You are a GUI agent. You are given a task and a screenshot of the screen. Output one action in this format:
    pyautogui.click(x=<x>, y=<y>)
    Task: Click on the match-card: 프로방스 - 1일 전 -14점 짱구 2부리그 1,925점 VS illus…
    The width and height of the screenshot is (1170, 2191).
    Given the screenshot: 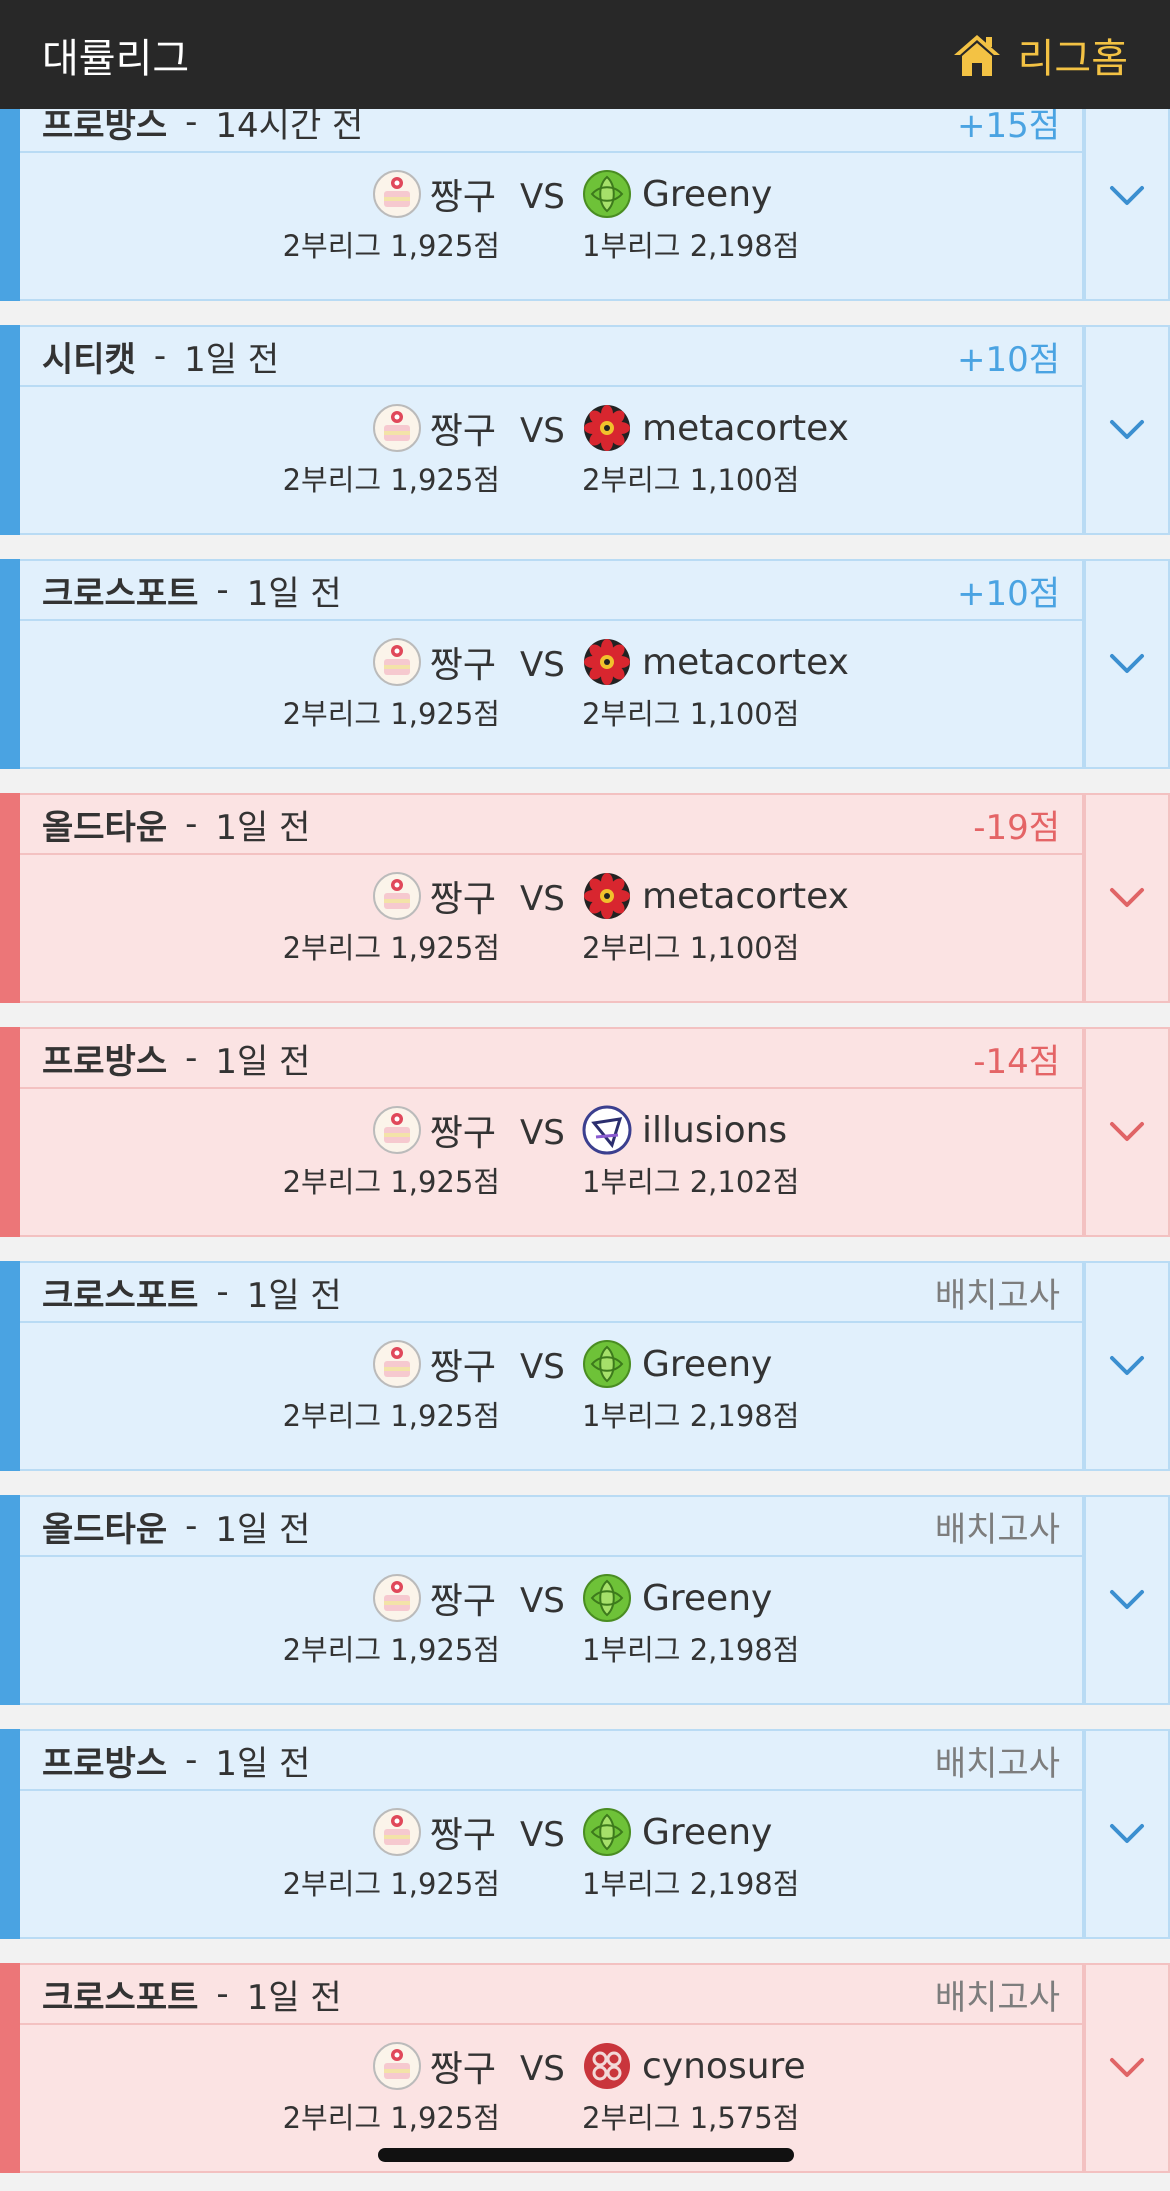 What is the action you would take?
    pyautogui.click(x=552, y=1132)
    